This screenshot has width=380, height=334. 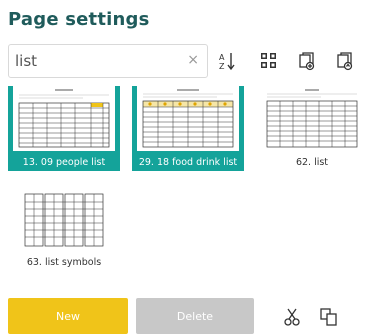 What do you see at coordinates (222, 66) in the screenshot?
I see `svg-text: Z` at bounding box center [222, 66].